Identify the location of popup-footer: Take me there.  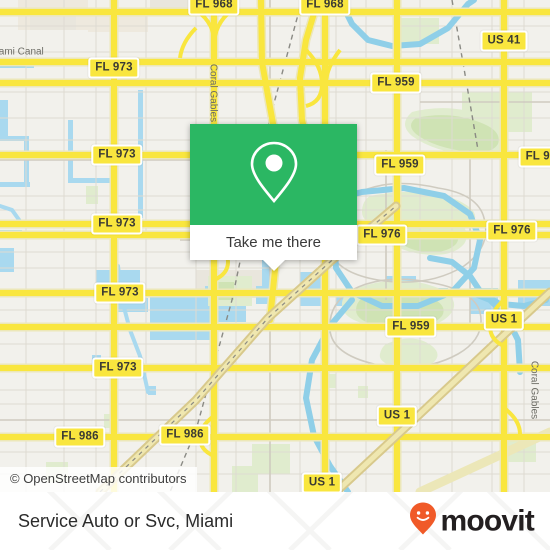
(273, 248).